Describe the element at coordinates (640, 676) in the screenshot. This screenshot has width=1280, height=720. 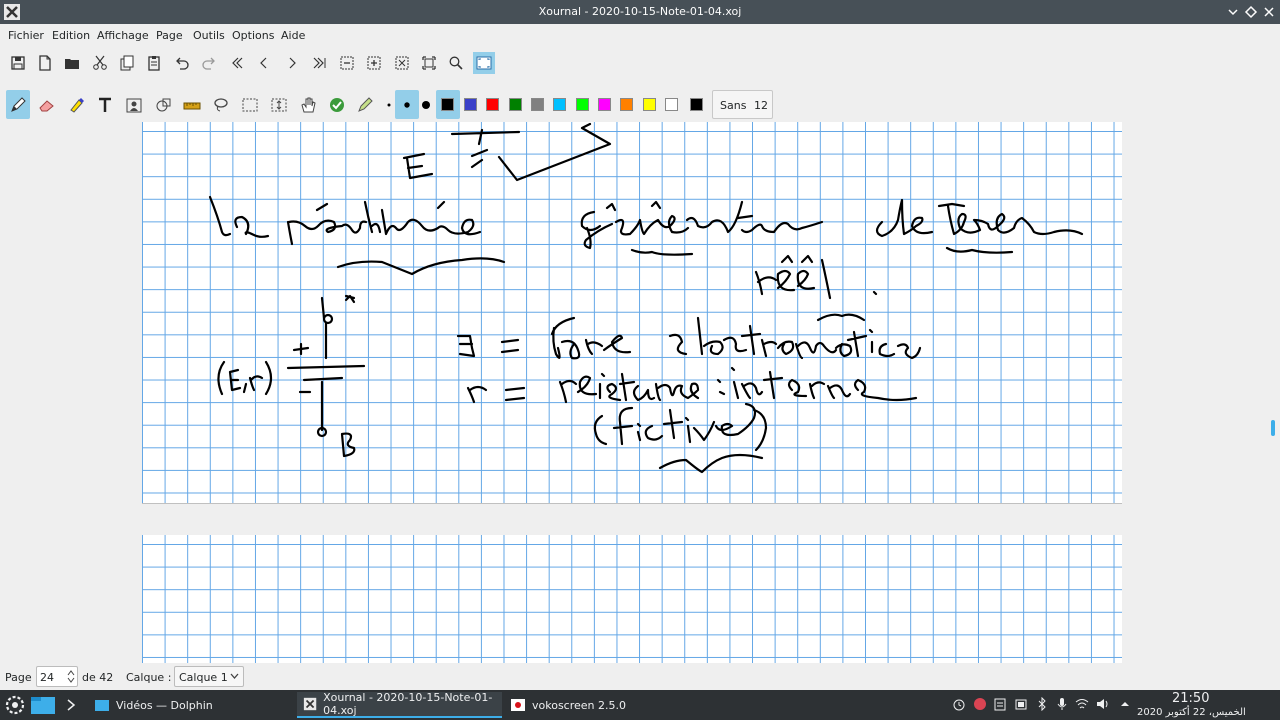
I see `status-bar: Page 24 de 42 Calque : Calque 1` at that location.